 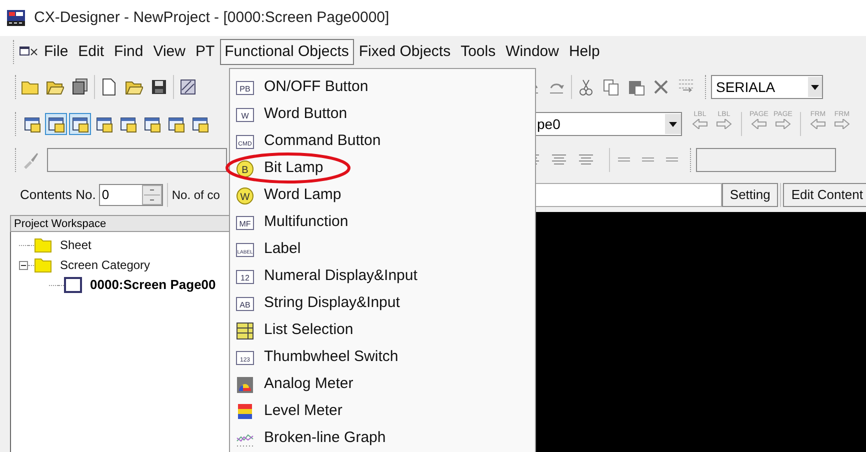 What do you see at coordinates (750, 195) in the screenshot?
I see `setting-button: Setting` at bounding box center [750, 195].